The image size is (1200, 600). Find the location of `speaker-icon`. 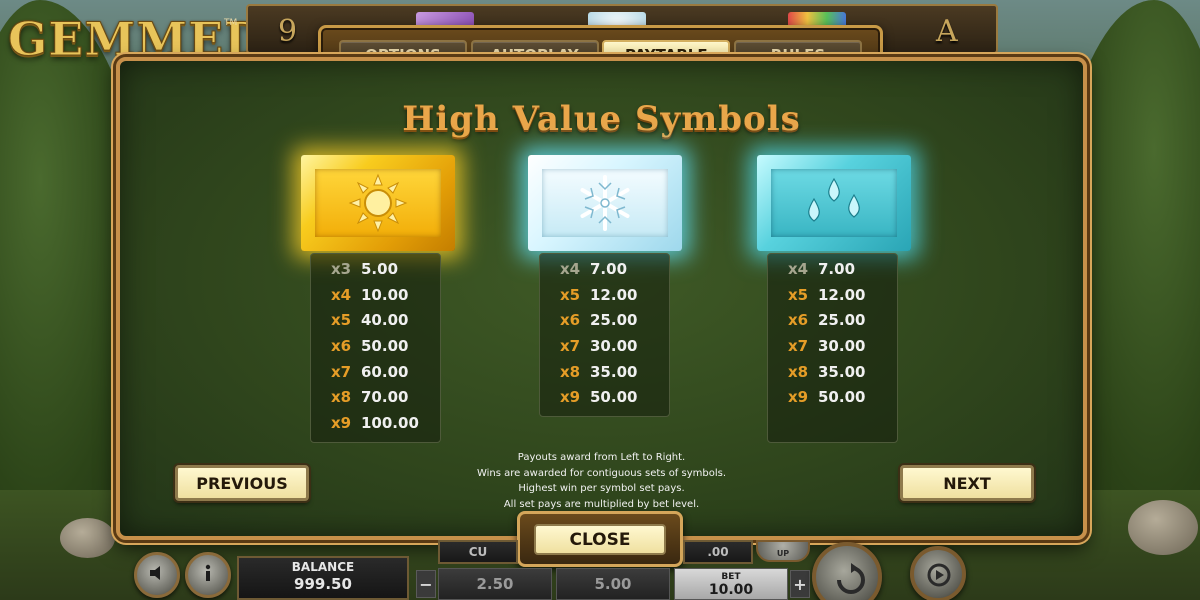

speaker-icon is located at coordinates (157, 575).